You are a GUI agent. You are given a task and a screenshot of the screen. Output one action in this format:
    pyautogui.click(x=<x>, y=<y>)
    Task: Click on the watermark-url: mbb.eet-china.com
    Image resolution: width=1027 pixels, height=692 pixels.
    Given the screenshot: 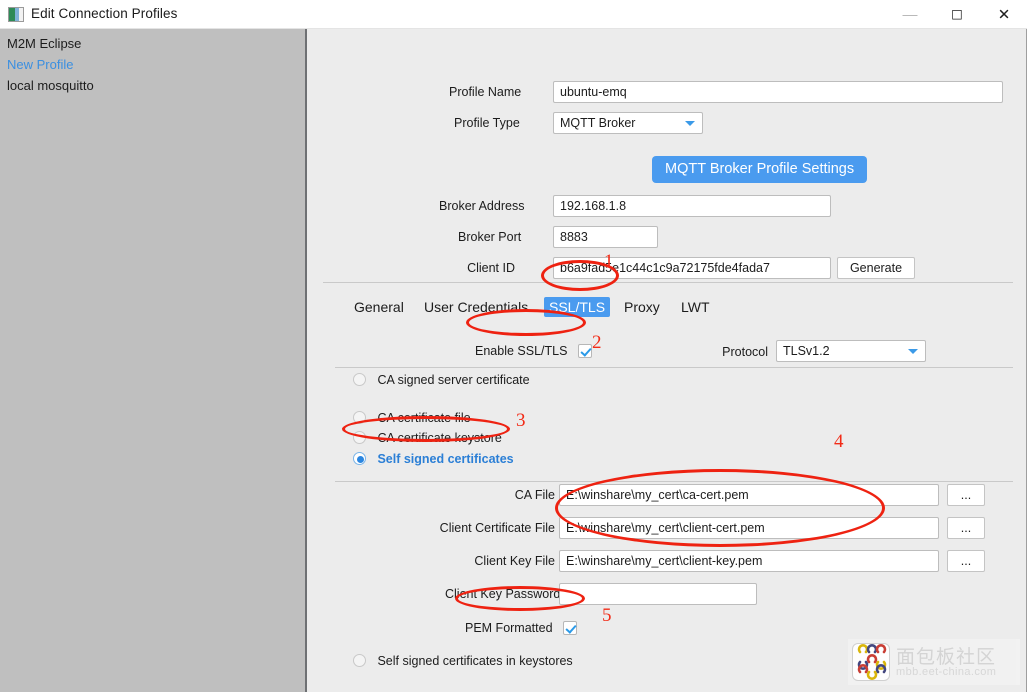 What is the action you would take?
    pyautogui.click(x=946, y=672)
    